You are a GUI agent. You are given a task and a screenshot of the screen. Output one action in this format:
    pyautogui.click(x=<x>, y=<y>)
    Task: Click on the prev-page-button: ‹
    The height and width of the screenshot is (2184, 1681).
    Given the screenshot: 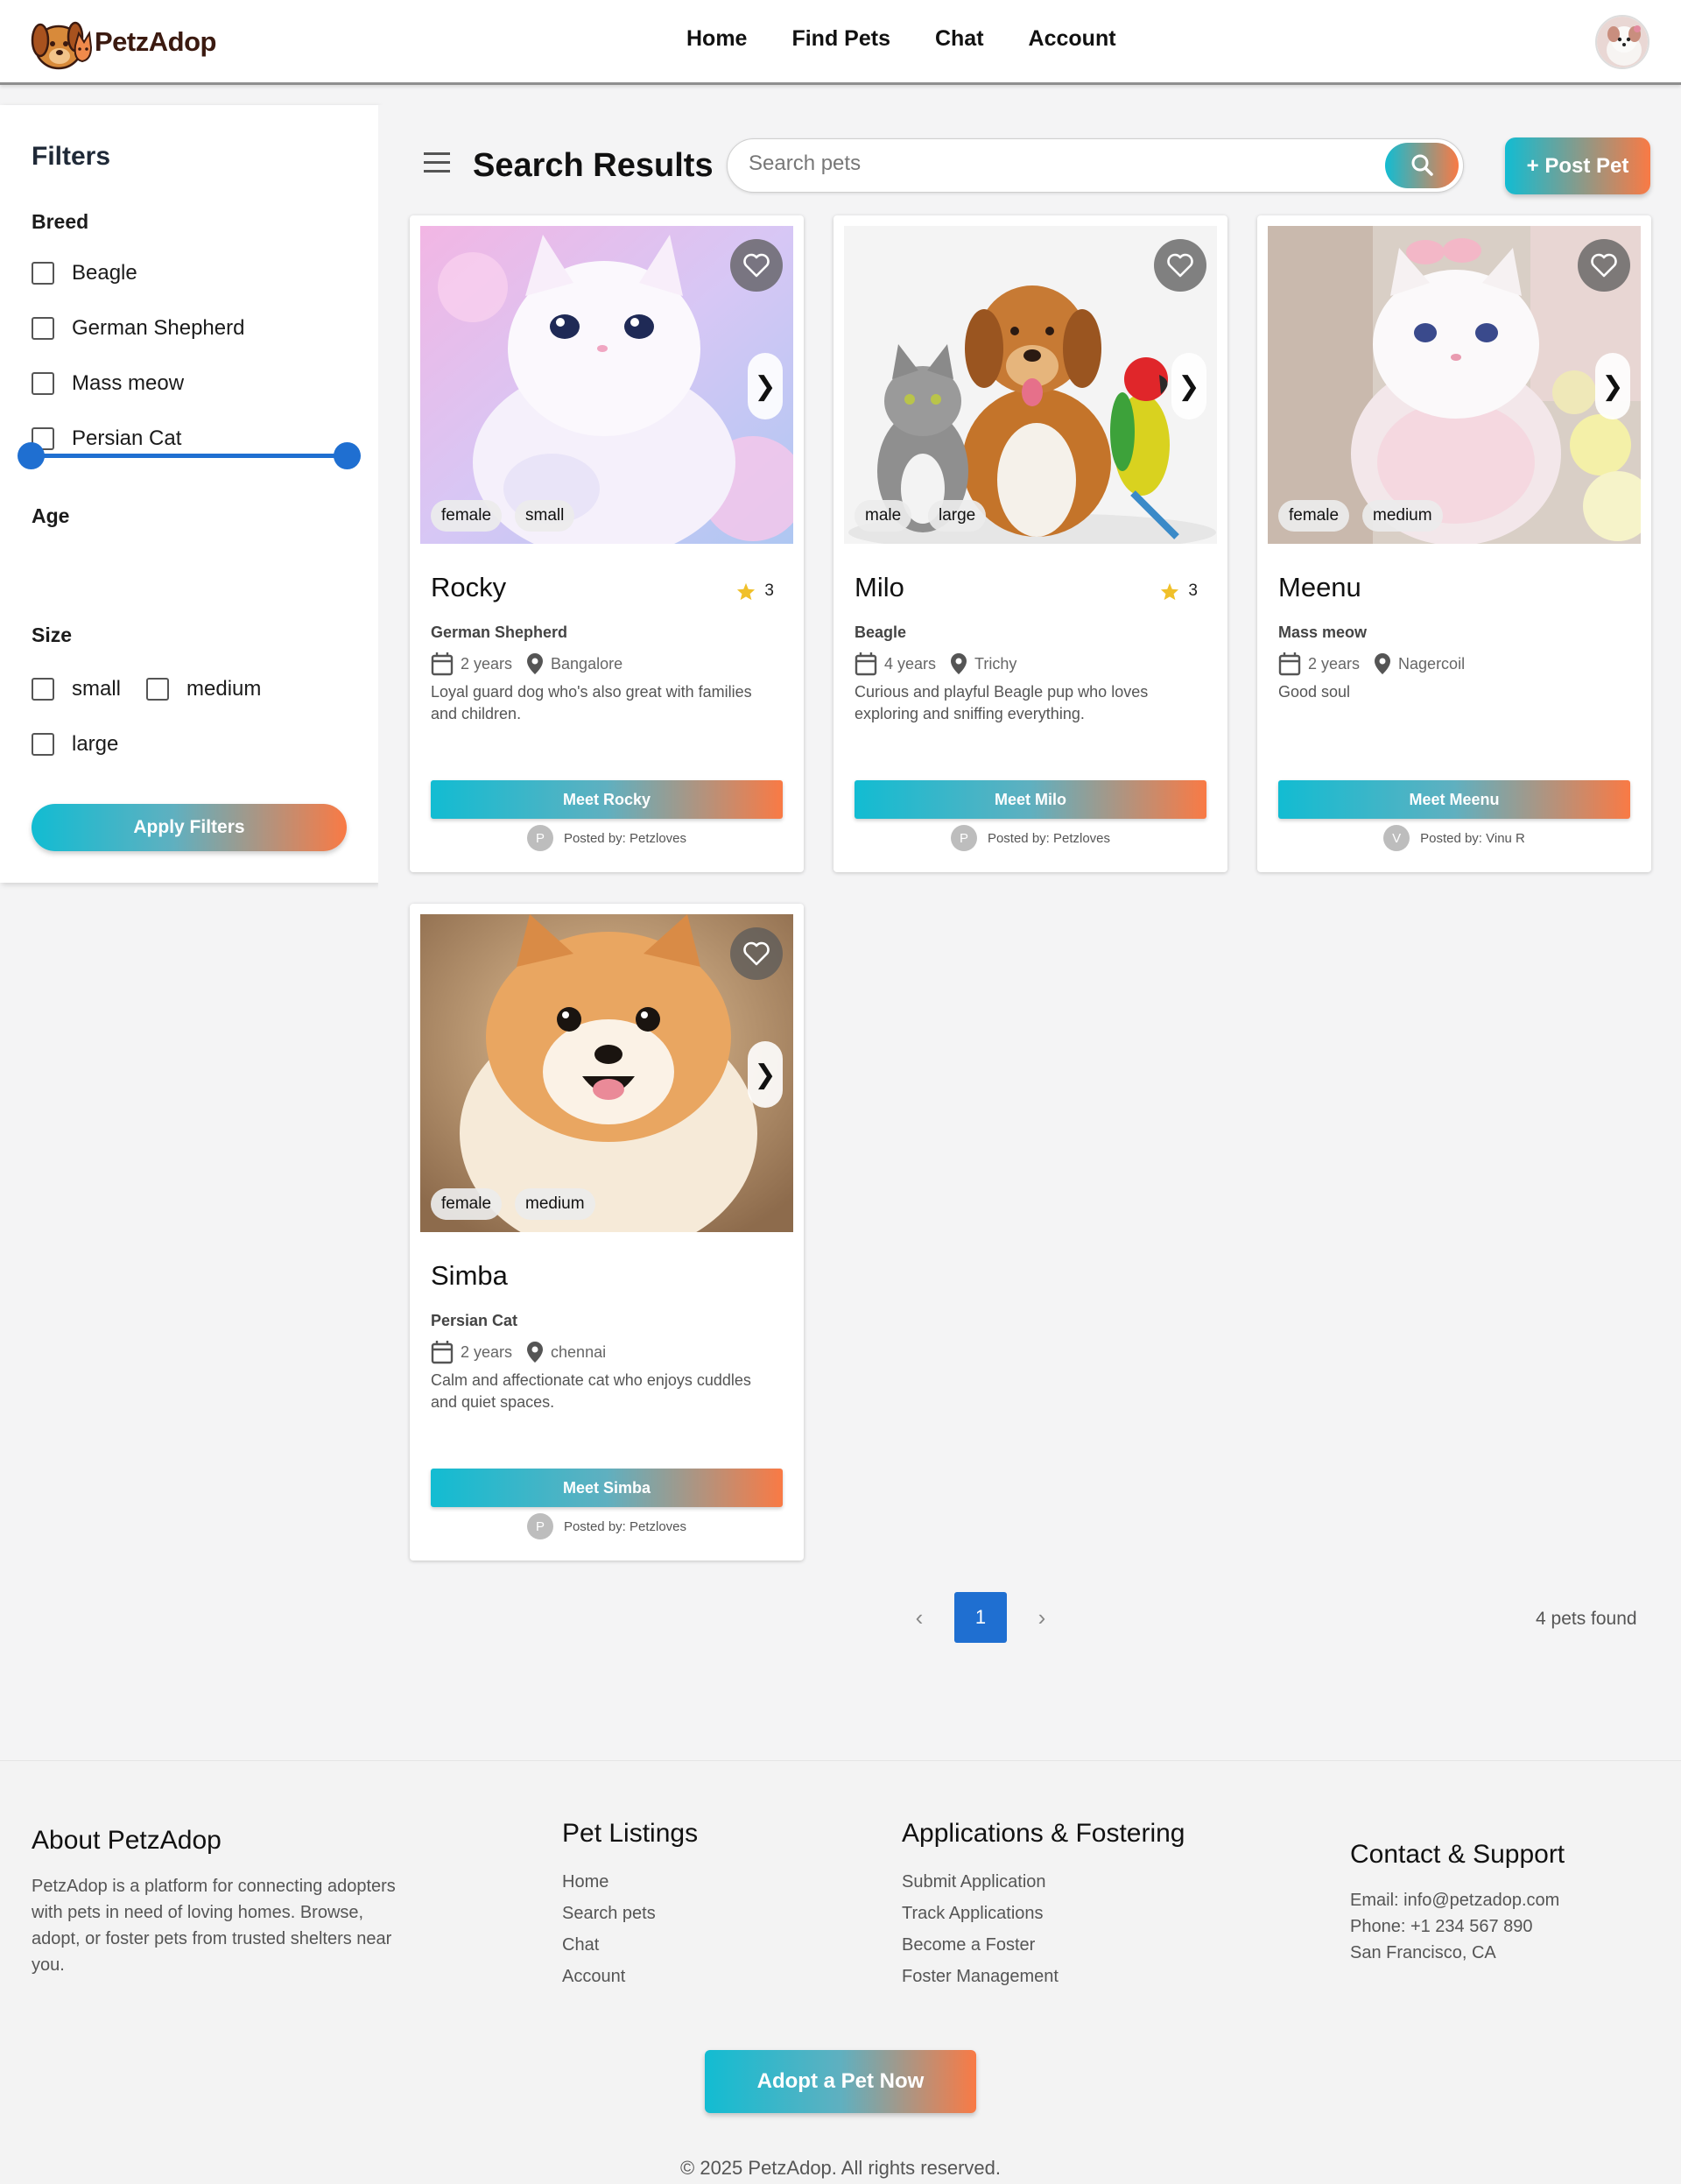 What is the action you would take?
    pyautogui.click(x=919, y=1617)
    